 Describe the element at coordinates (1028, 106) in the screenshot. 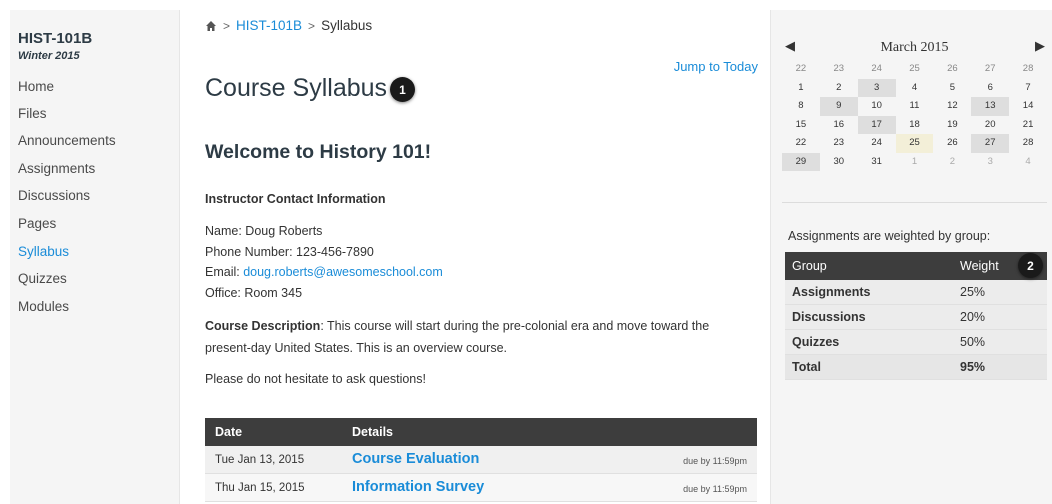

I see `calendar-day: 14` at that location.